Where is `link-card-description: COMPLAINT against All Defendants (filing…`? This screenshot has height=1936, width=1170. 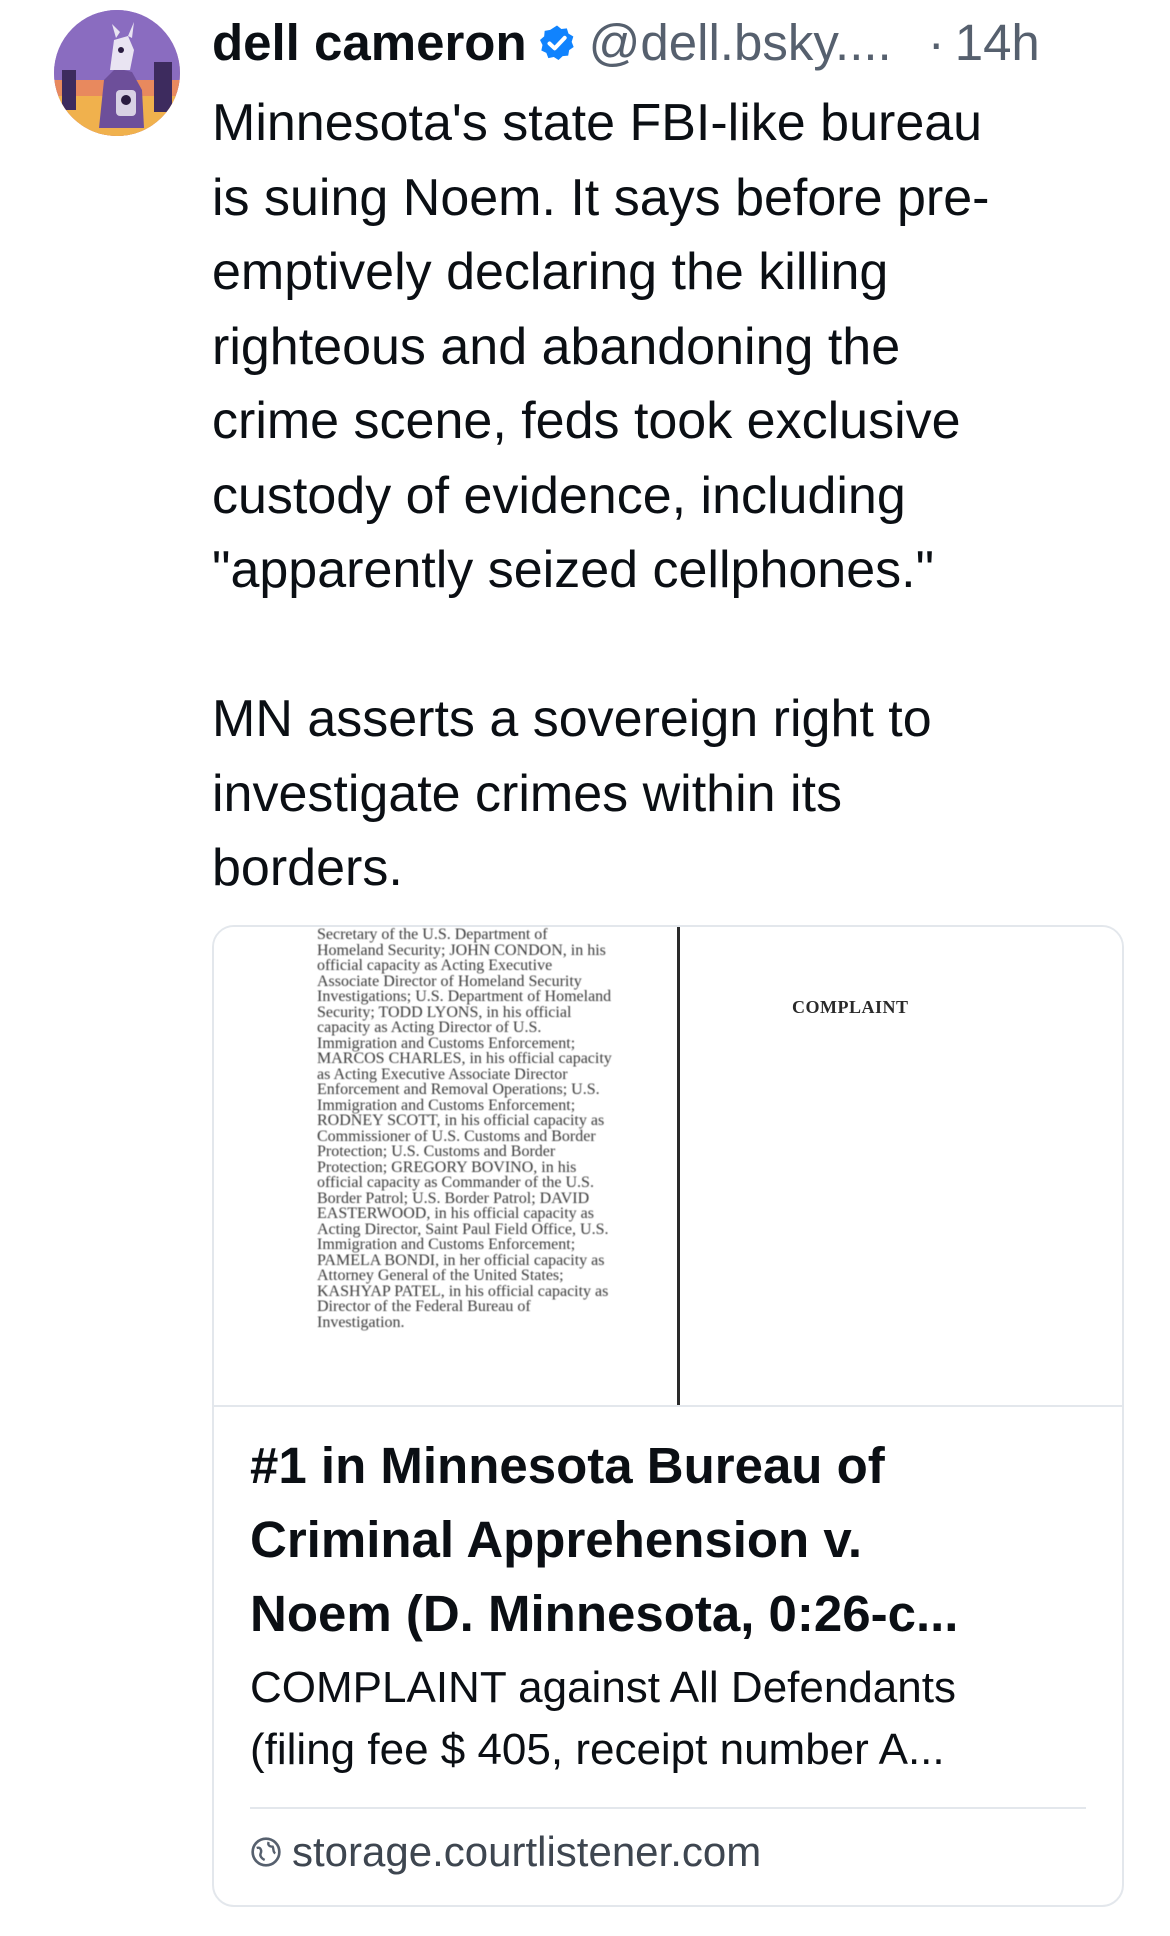 link-card-description: COMPLAINT against All Defendants (filing… is located at coordinates (603, 1718).